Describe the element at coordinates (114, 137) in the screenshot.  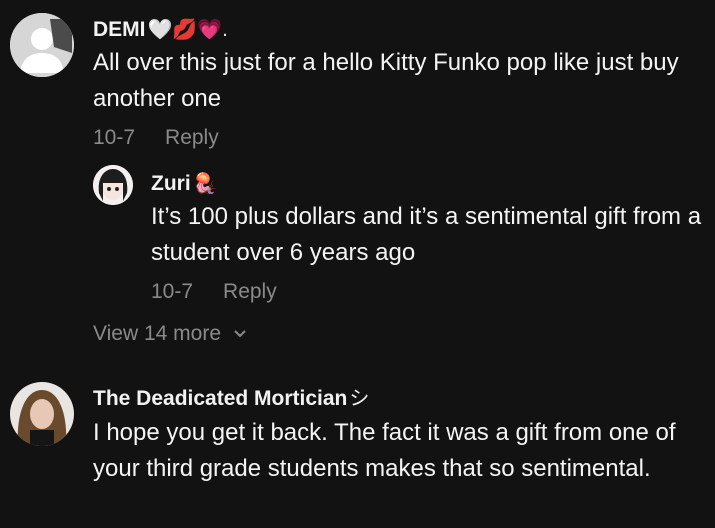
I see `comment-date: 10-7` at that location.